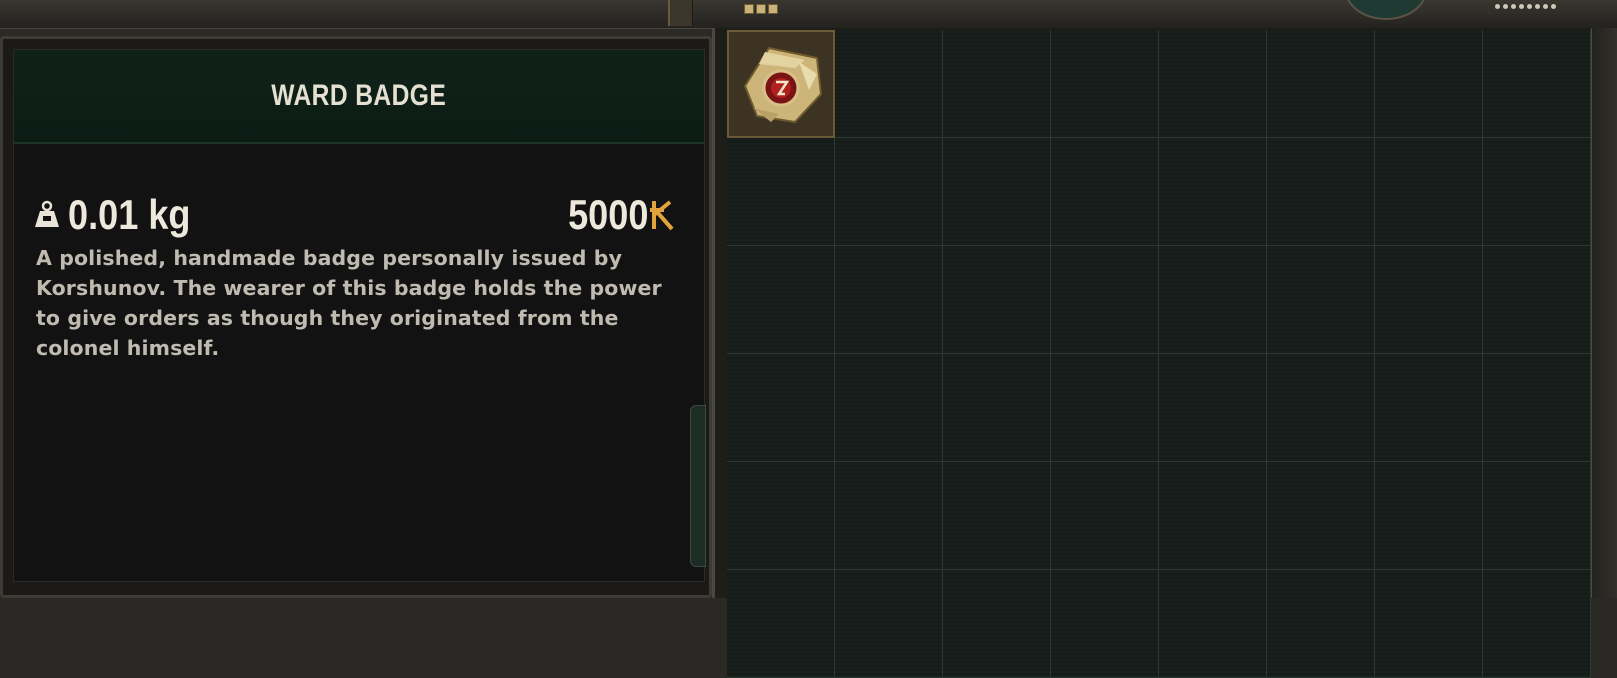 The width and height of the screenshot is (1617, 678). What do you see at coordinates (761, 9) in the screenshot?
I see `page-indicator-icon` at bounding box center [761, 9].